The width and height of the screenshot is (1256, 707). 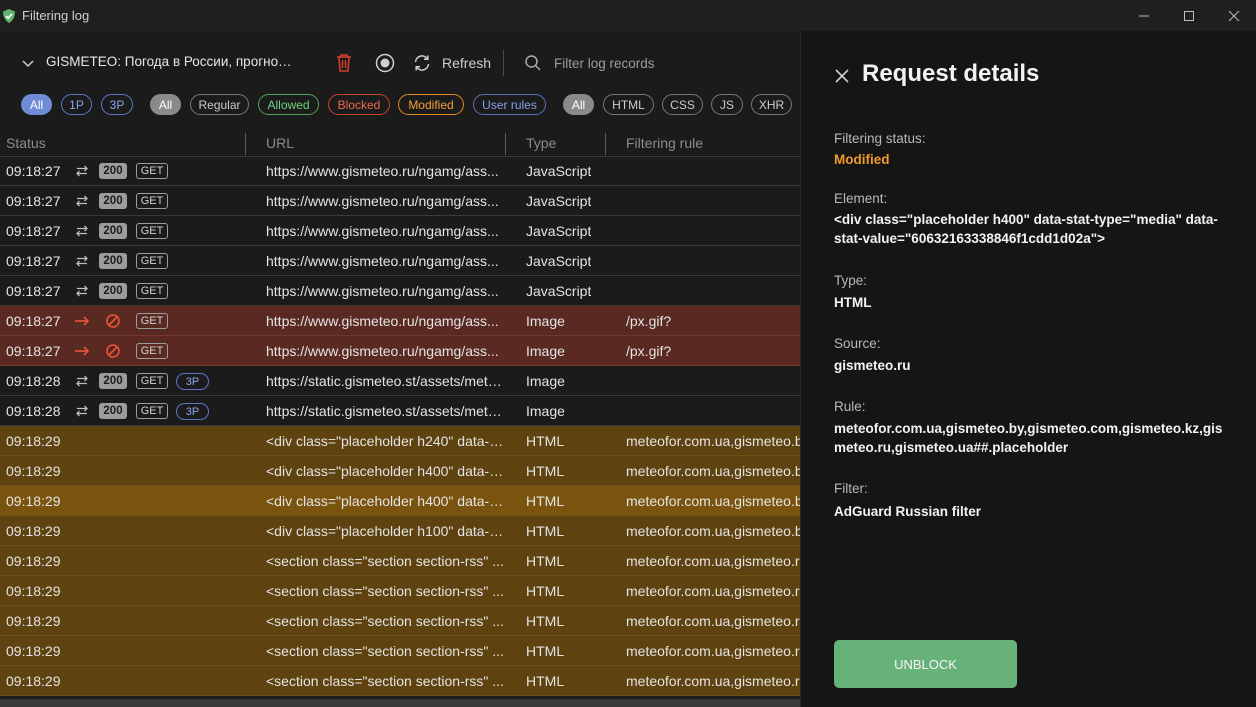 I want to click on filter-blocked: Blocked, so click(x=359, y=104).